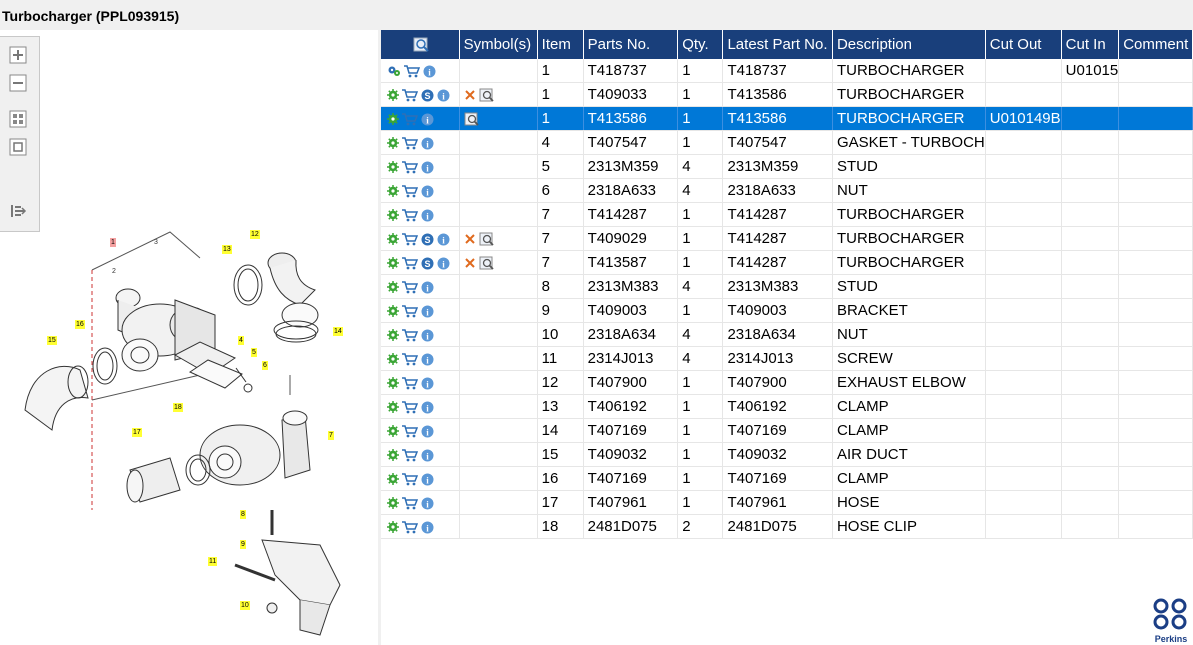 The width and height of the screenshot is (1193, 645). I want to click on part-no-cell: T413587, so click(631, 262).